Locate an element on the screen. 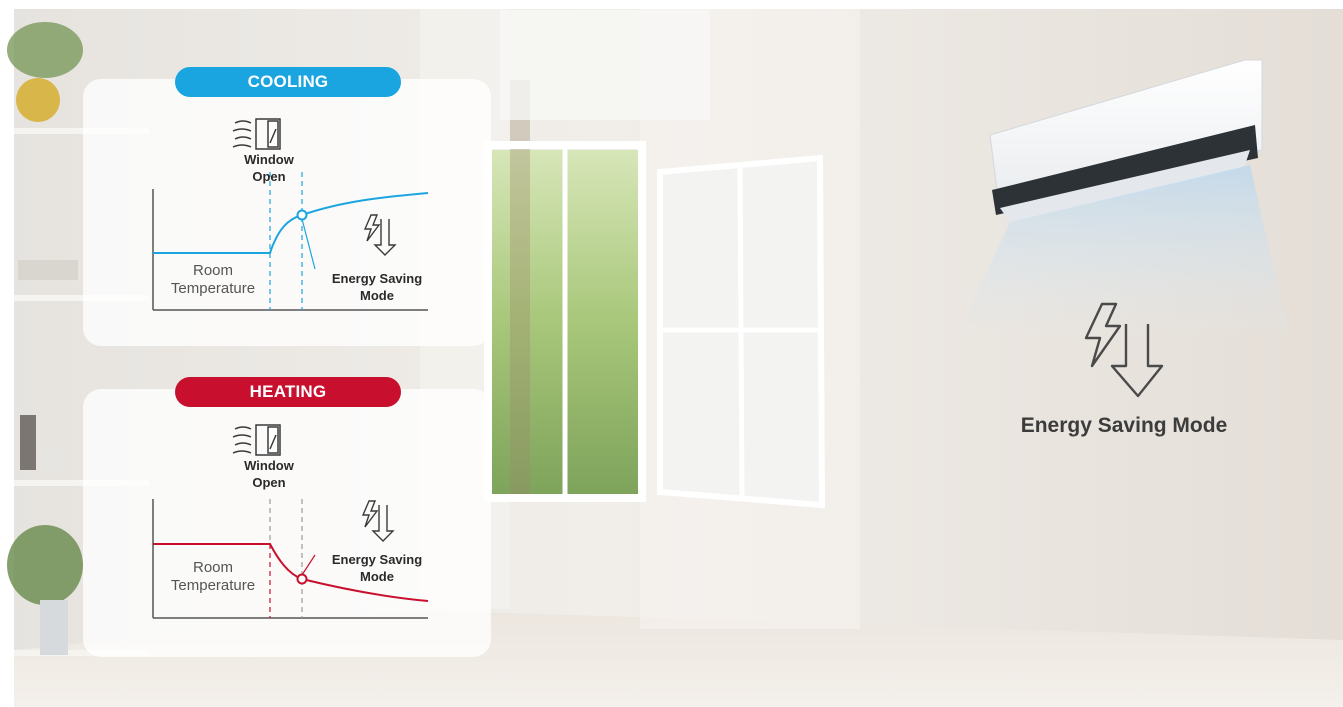 This screenshot has width=1343, height=707. energy-saving-mode-title: Energy Saving Mode is located at coordinates (1124, 425).